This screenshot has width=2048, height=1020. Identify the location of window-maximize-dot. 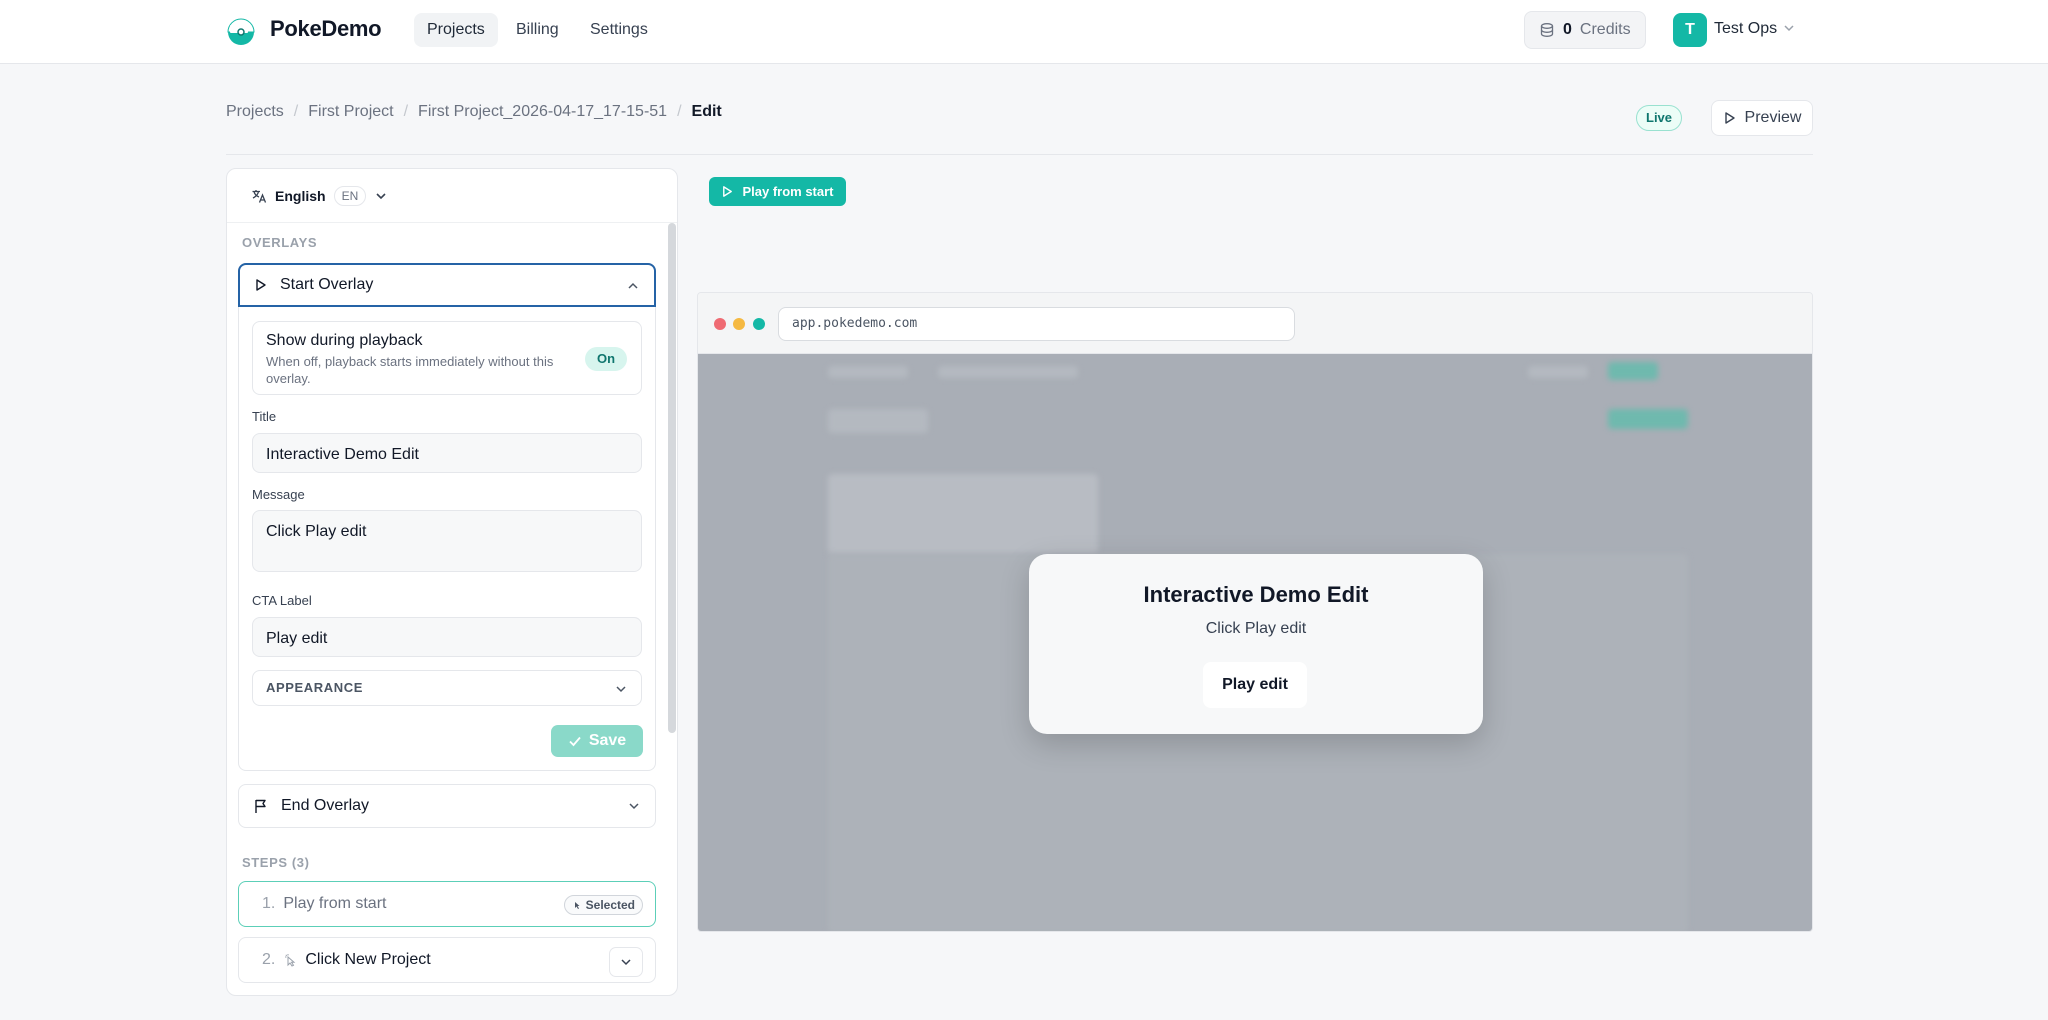
(759, 324).